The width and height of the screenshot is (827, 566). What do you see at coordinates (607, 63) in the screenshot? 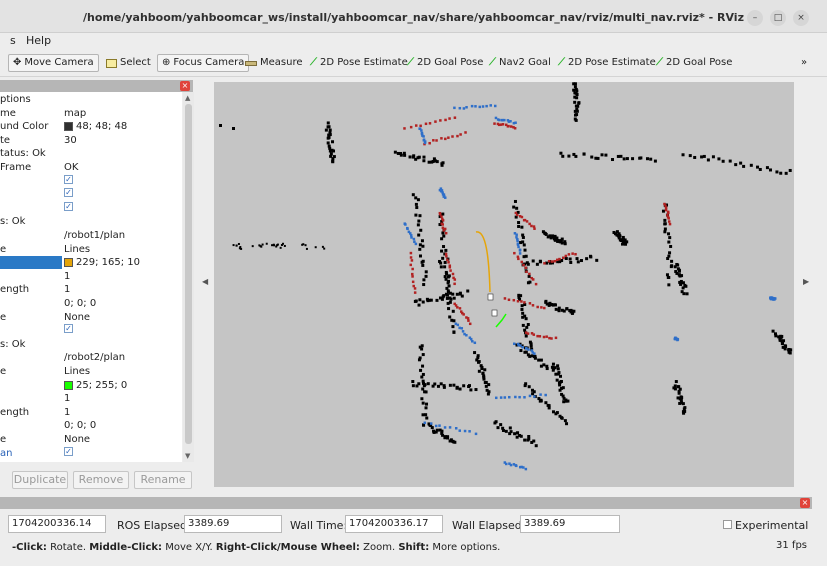
I see `pose-estimate-tool-2: ⟋ 2D Pose Estimate` at bounding box center [607, 63].